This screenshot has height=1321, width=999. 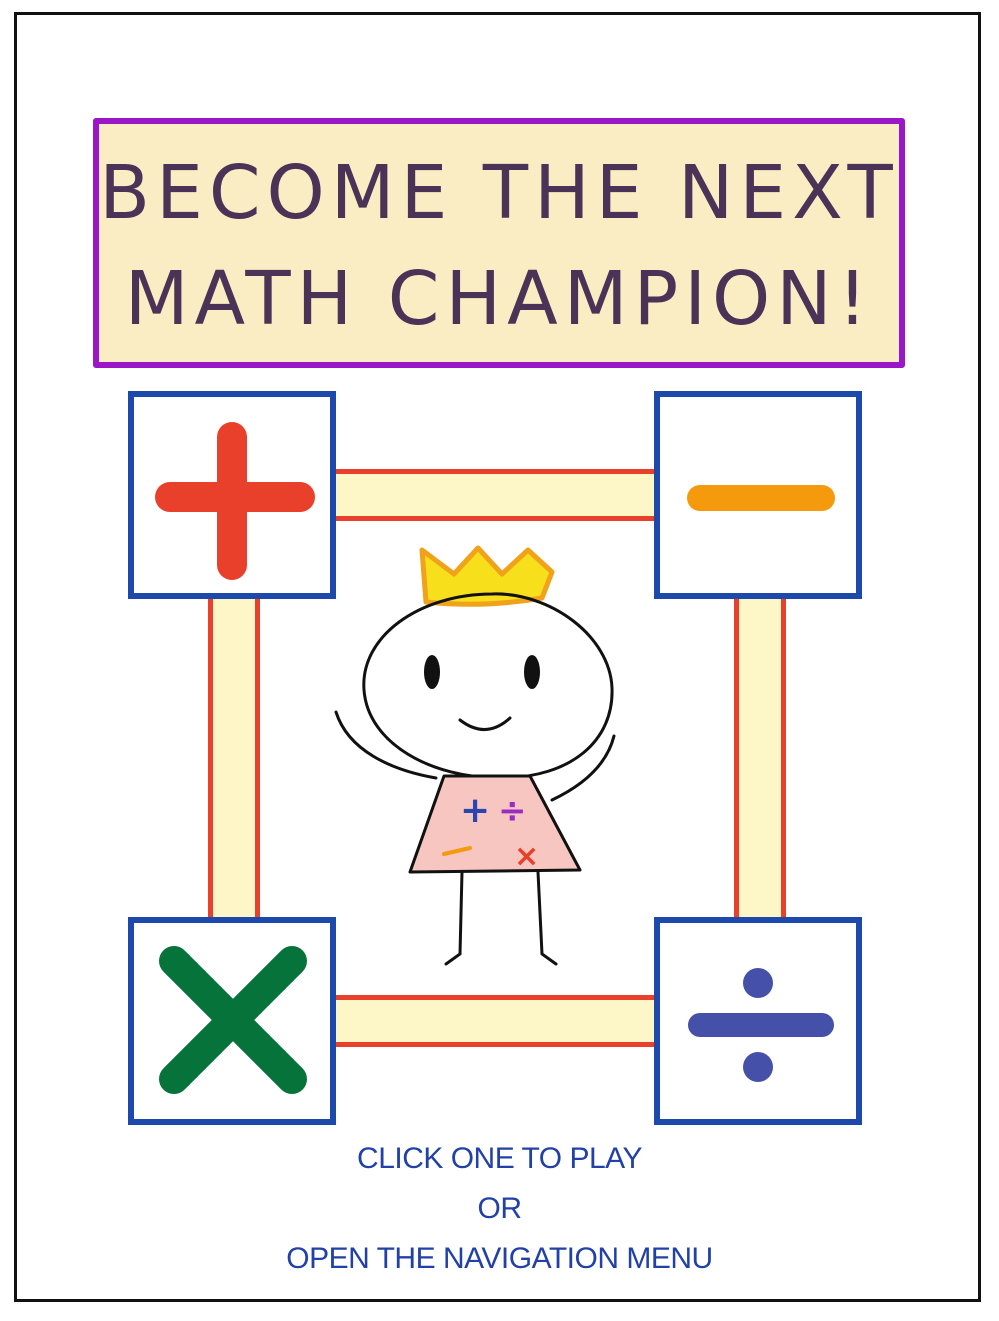 What do you see at coordinates (499, 193) in the screenshot?
I see `title-line-1: BECOME THE NEXT` at bounding box center [499, 193].